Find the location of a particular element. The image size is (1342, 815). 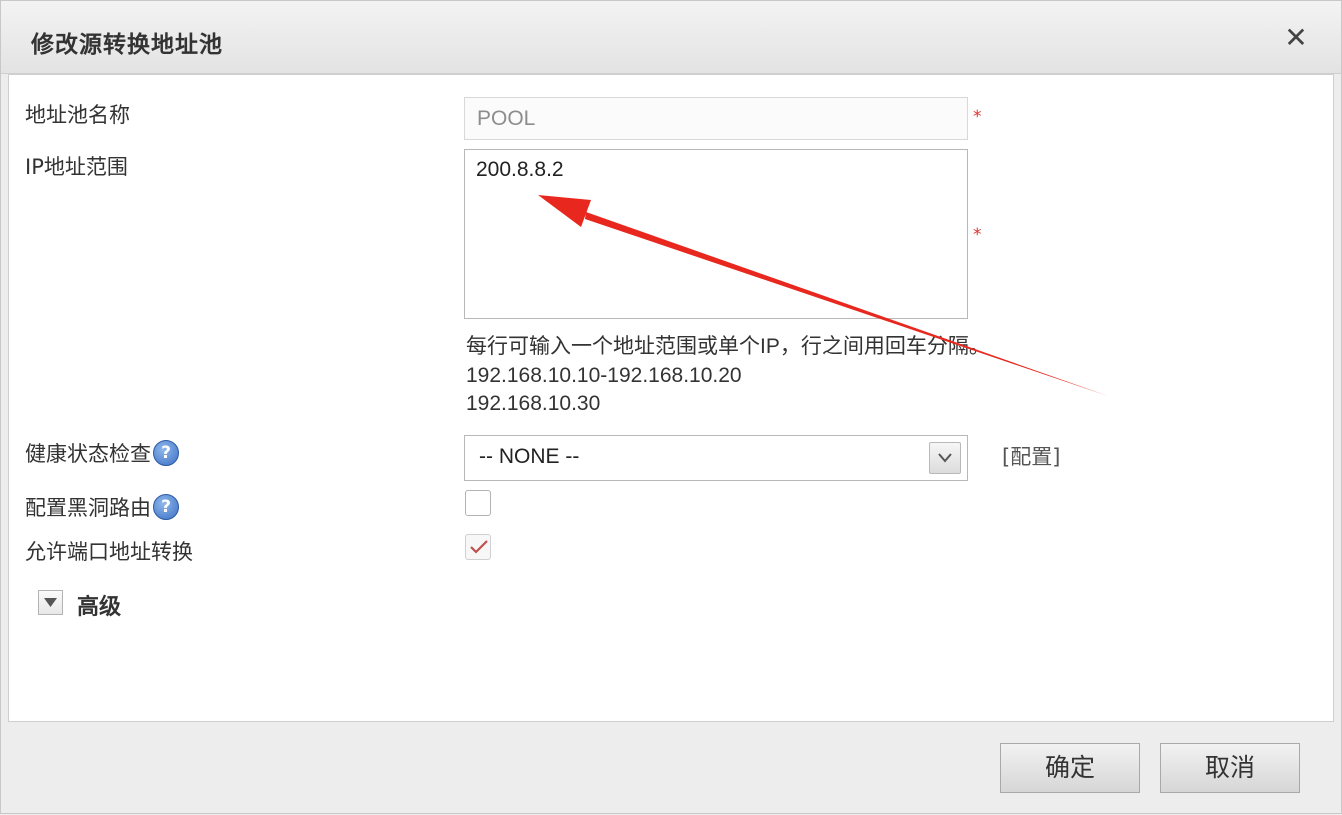

blackhole-route-checkbox is located at coordinates (478, 503).